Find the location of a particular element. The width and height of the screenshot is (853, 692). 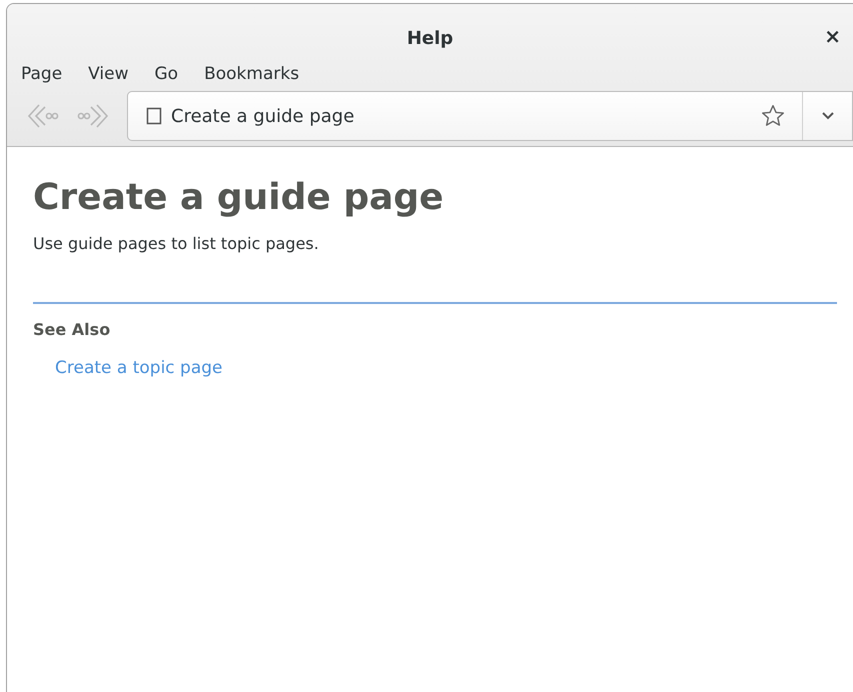

page-icon is located at coordinates (154, 116).